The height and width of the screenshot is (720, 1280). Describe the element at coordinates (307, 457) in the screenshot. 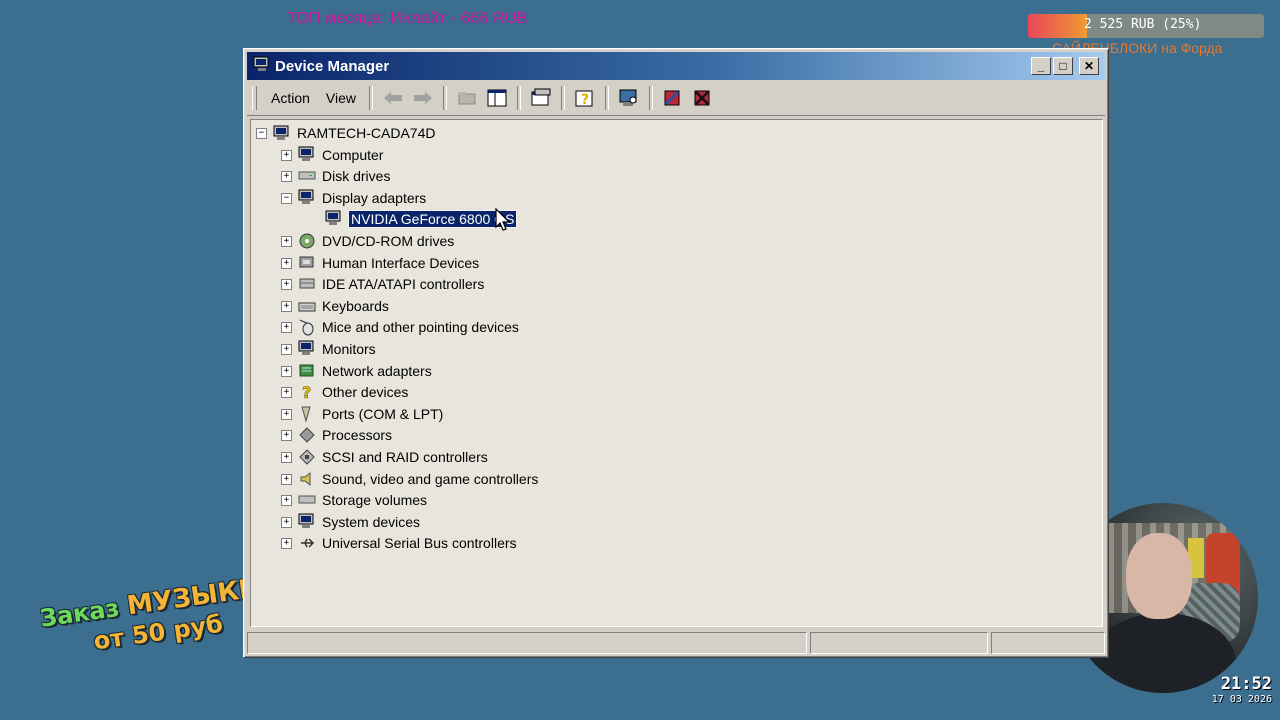

I see `scsi-icon` at that location.